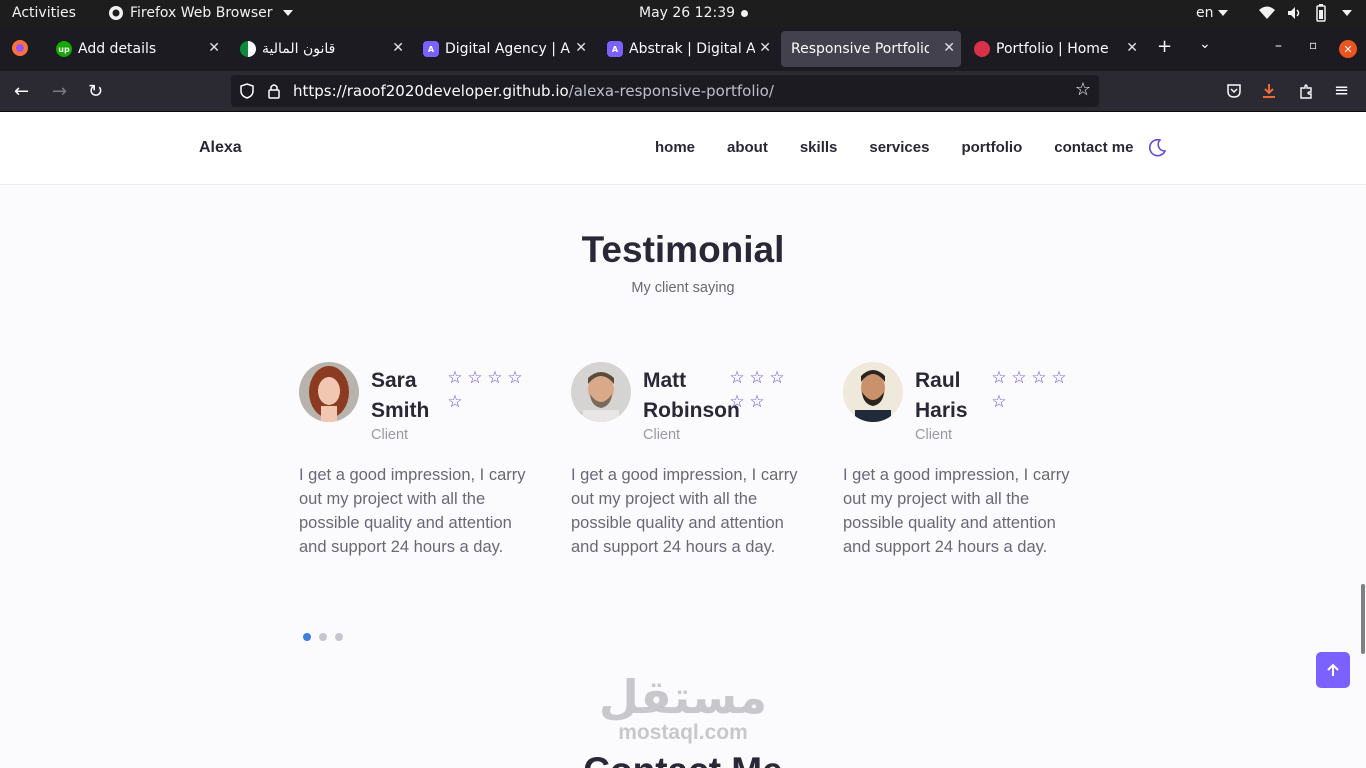  I want to click on scroll-top-button, so click(1333, 670).